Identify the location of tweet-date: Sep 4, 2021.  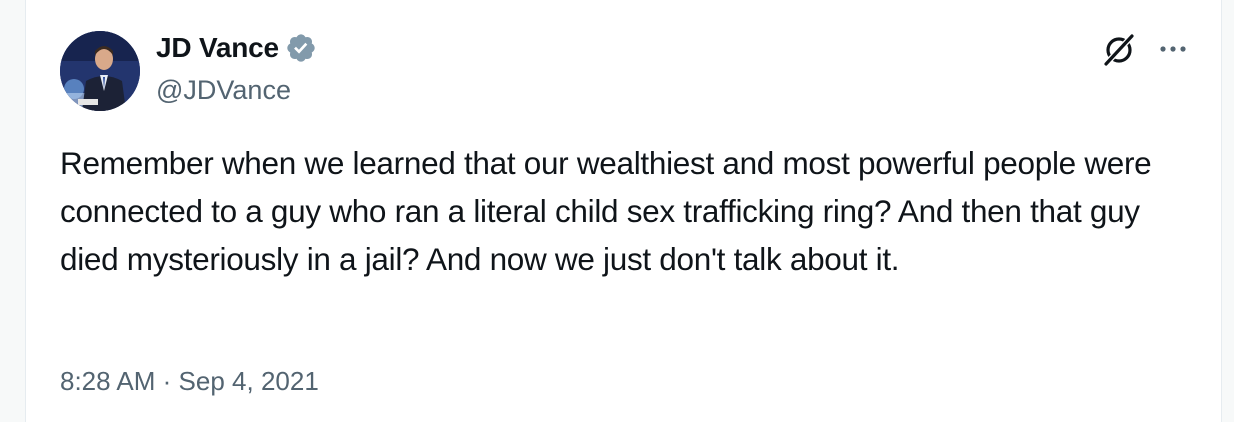
(249, 381).